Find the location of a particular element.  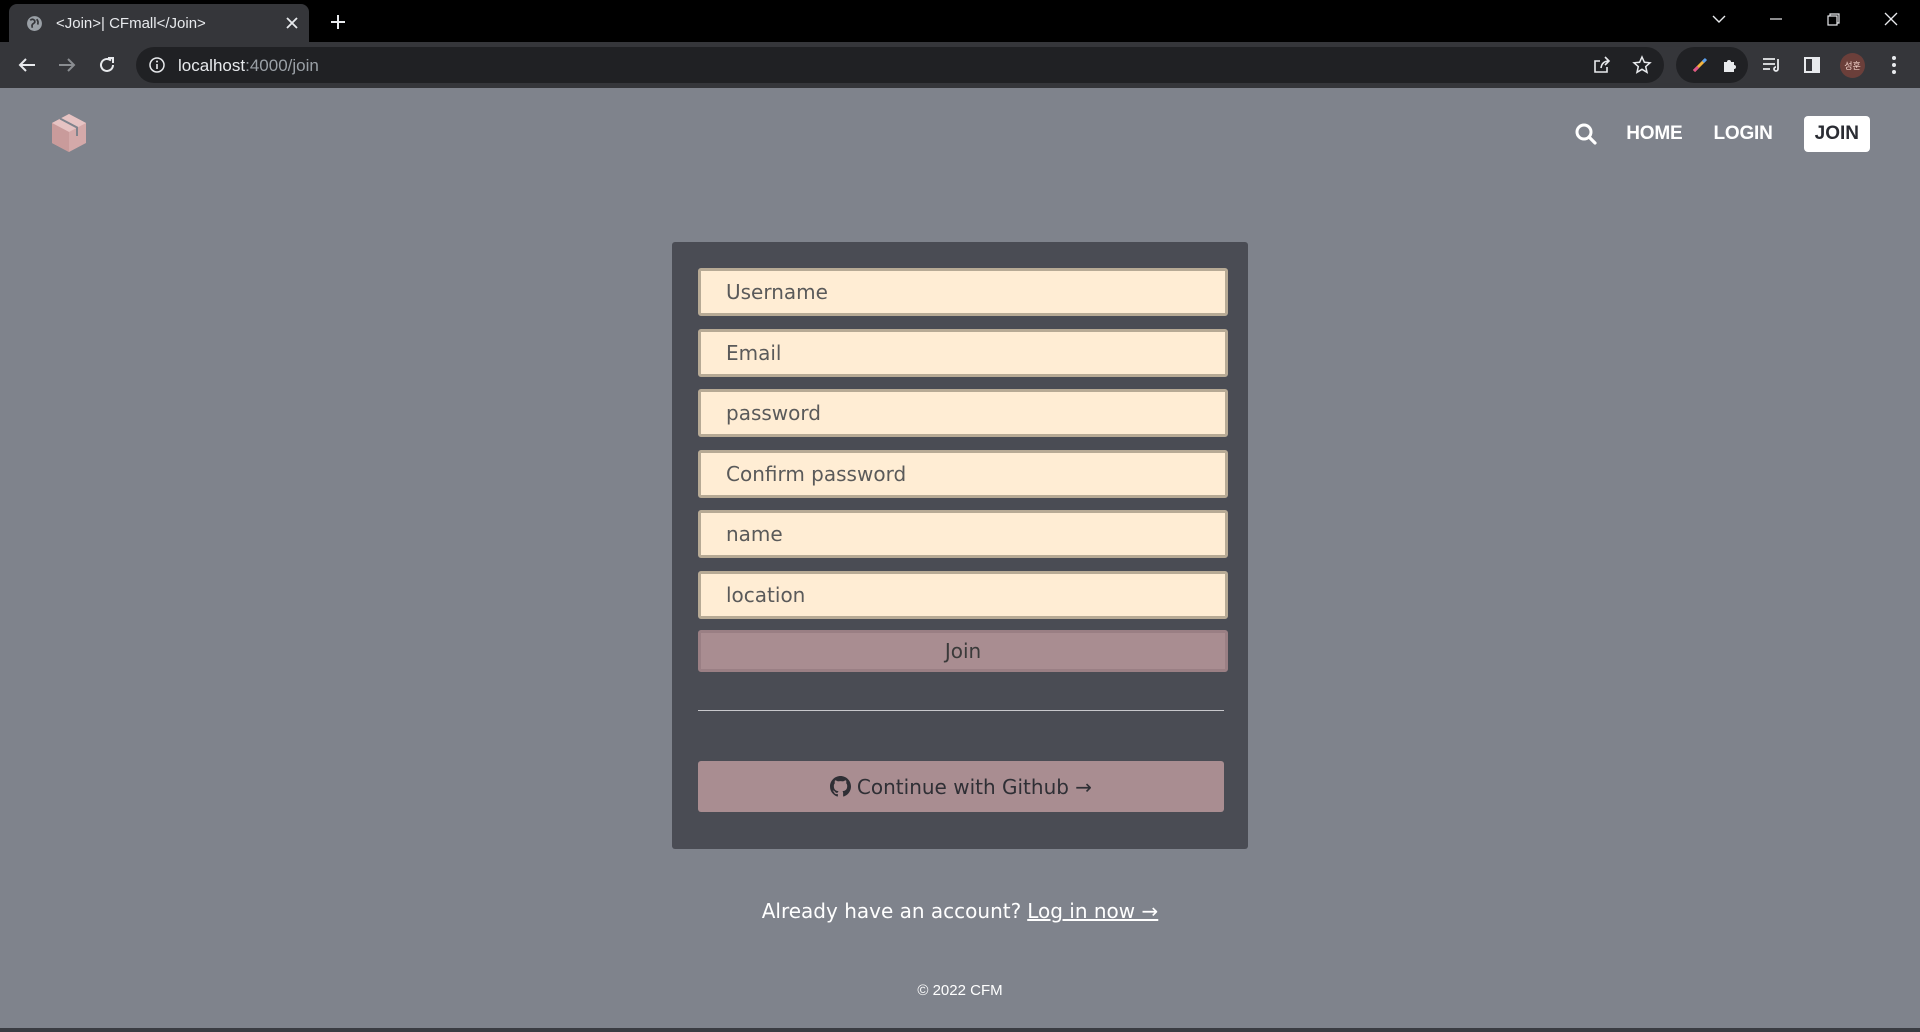

divider is located at coordinates (961, 710).